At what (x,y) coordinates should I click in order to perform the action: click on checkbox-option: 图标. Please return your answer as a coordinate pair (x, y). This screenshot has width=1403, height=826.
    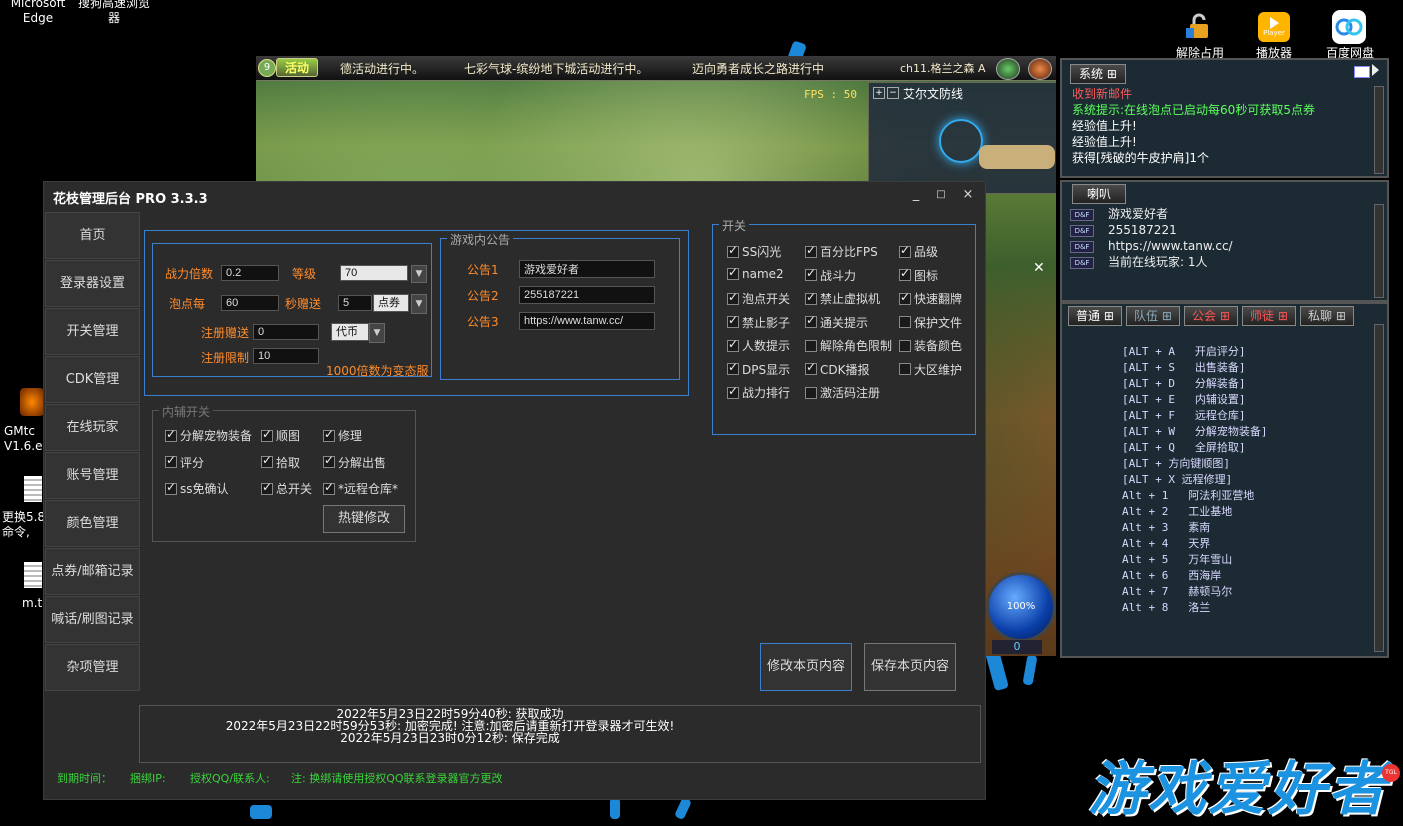
    Looking at the image, I should click on (918, 275).